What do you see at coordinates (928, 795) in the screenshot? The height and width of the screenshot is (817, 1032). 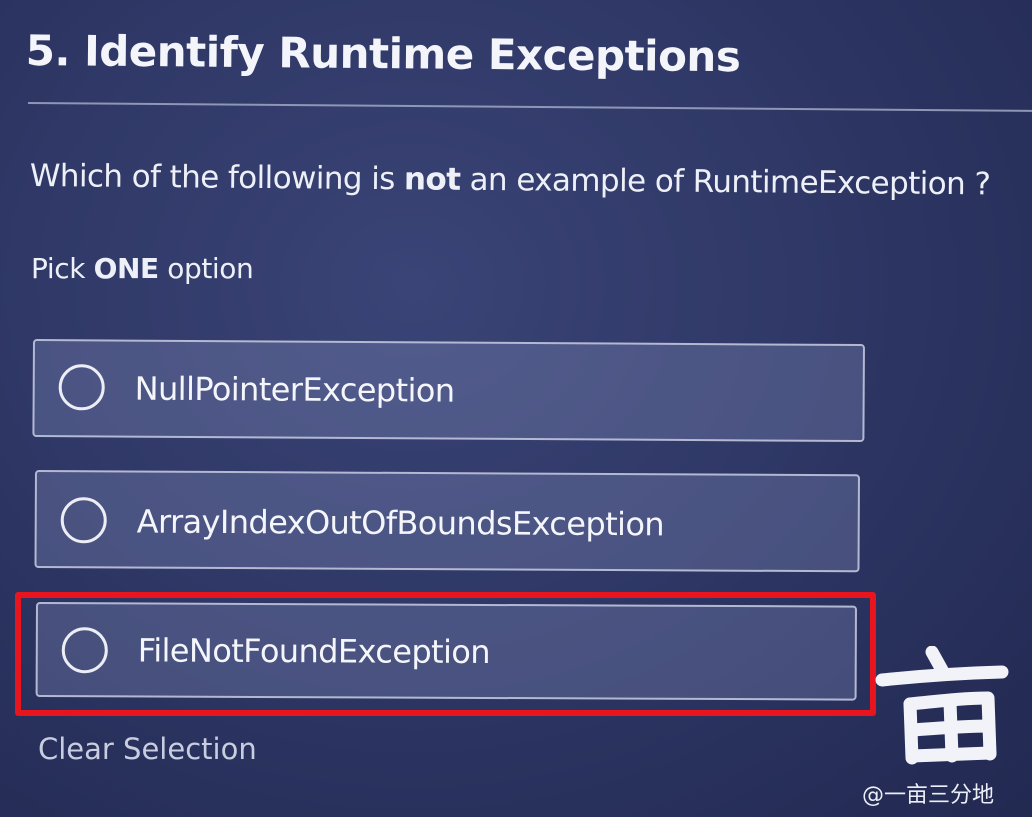 I see `watermark-text: @一亩三分地` at bounding box center [928, 795].